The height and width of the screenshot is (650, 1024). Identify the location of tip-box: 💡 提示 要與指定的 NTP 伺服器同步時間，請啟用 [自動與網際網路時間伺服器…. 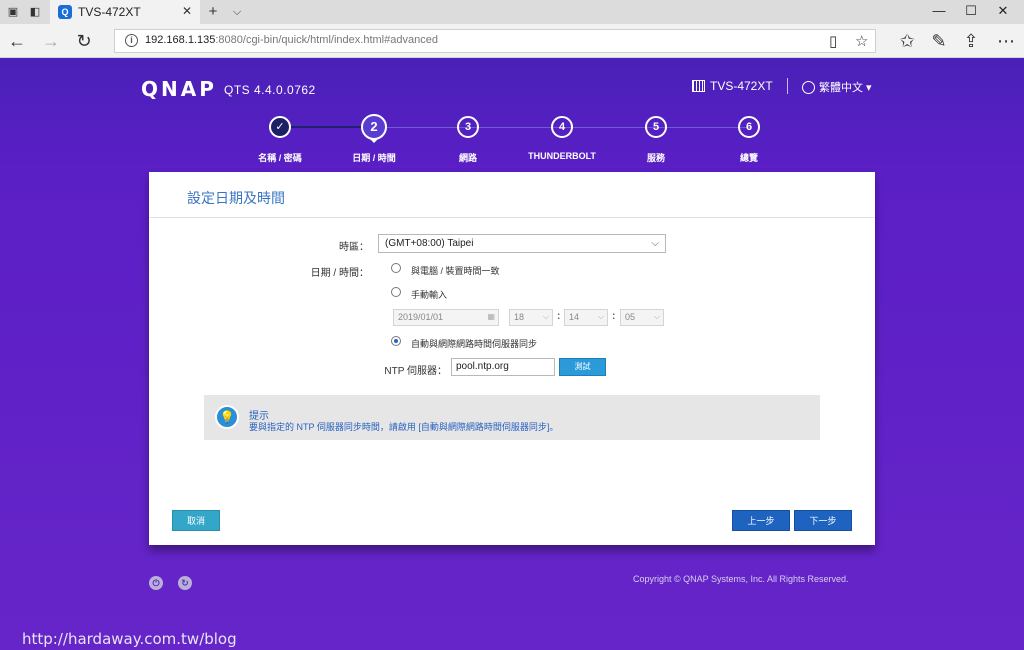
(512, 417).